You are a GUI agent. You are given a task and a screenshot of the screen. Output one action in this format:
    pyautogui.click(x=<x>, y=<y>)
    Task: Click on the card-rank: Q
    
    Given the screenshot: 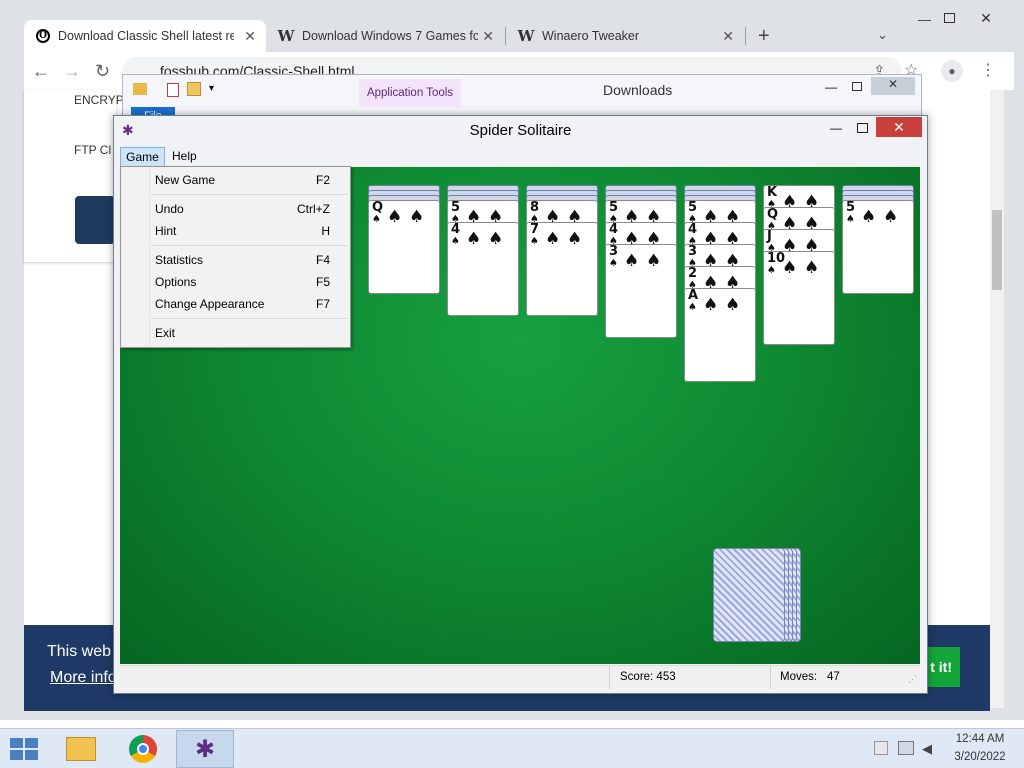 What is the action you would take?
    pyautogui.click(x=378, y=207)
    